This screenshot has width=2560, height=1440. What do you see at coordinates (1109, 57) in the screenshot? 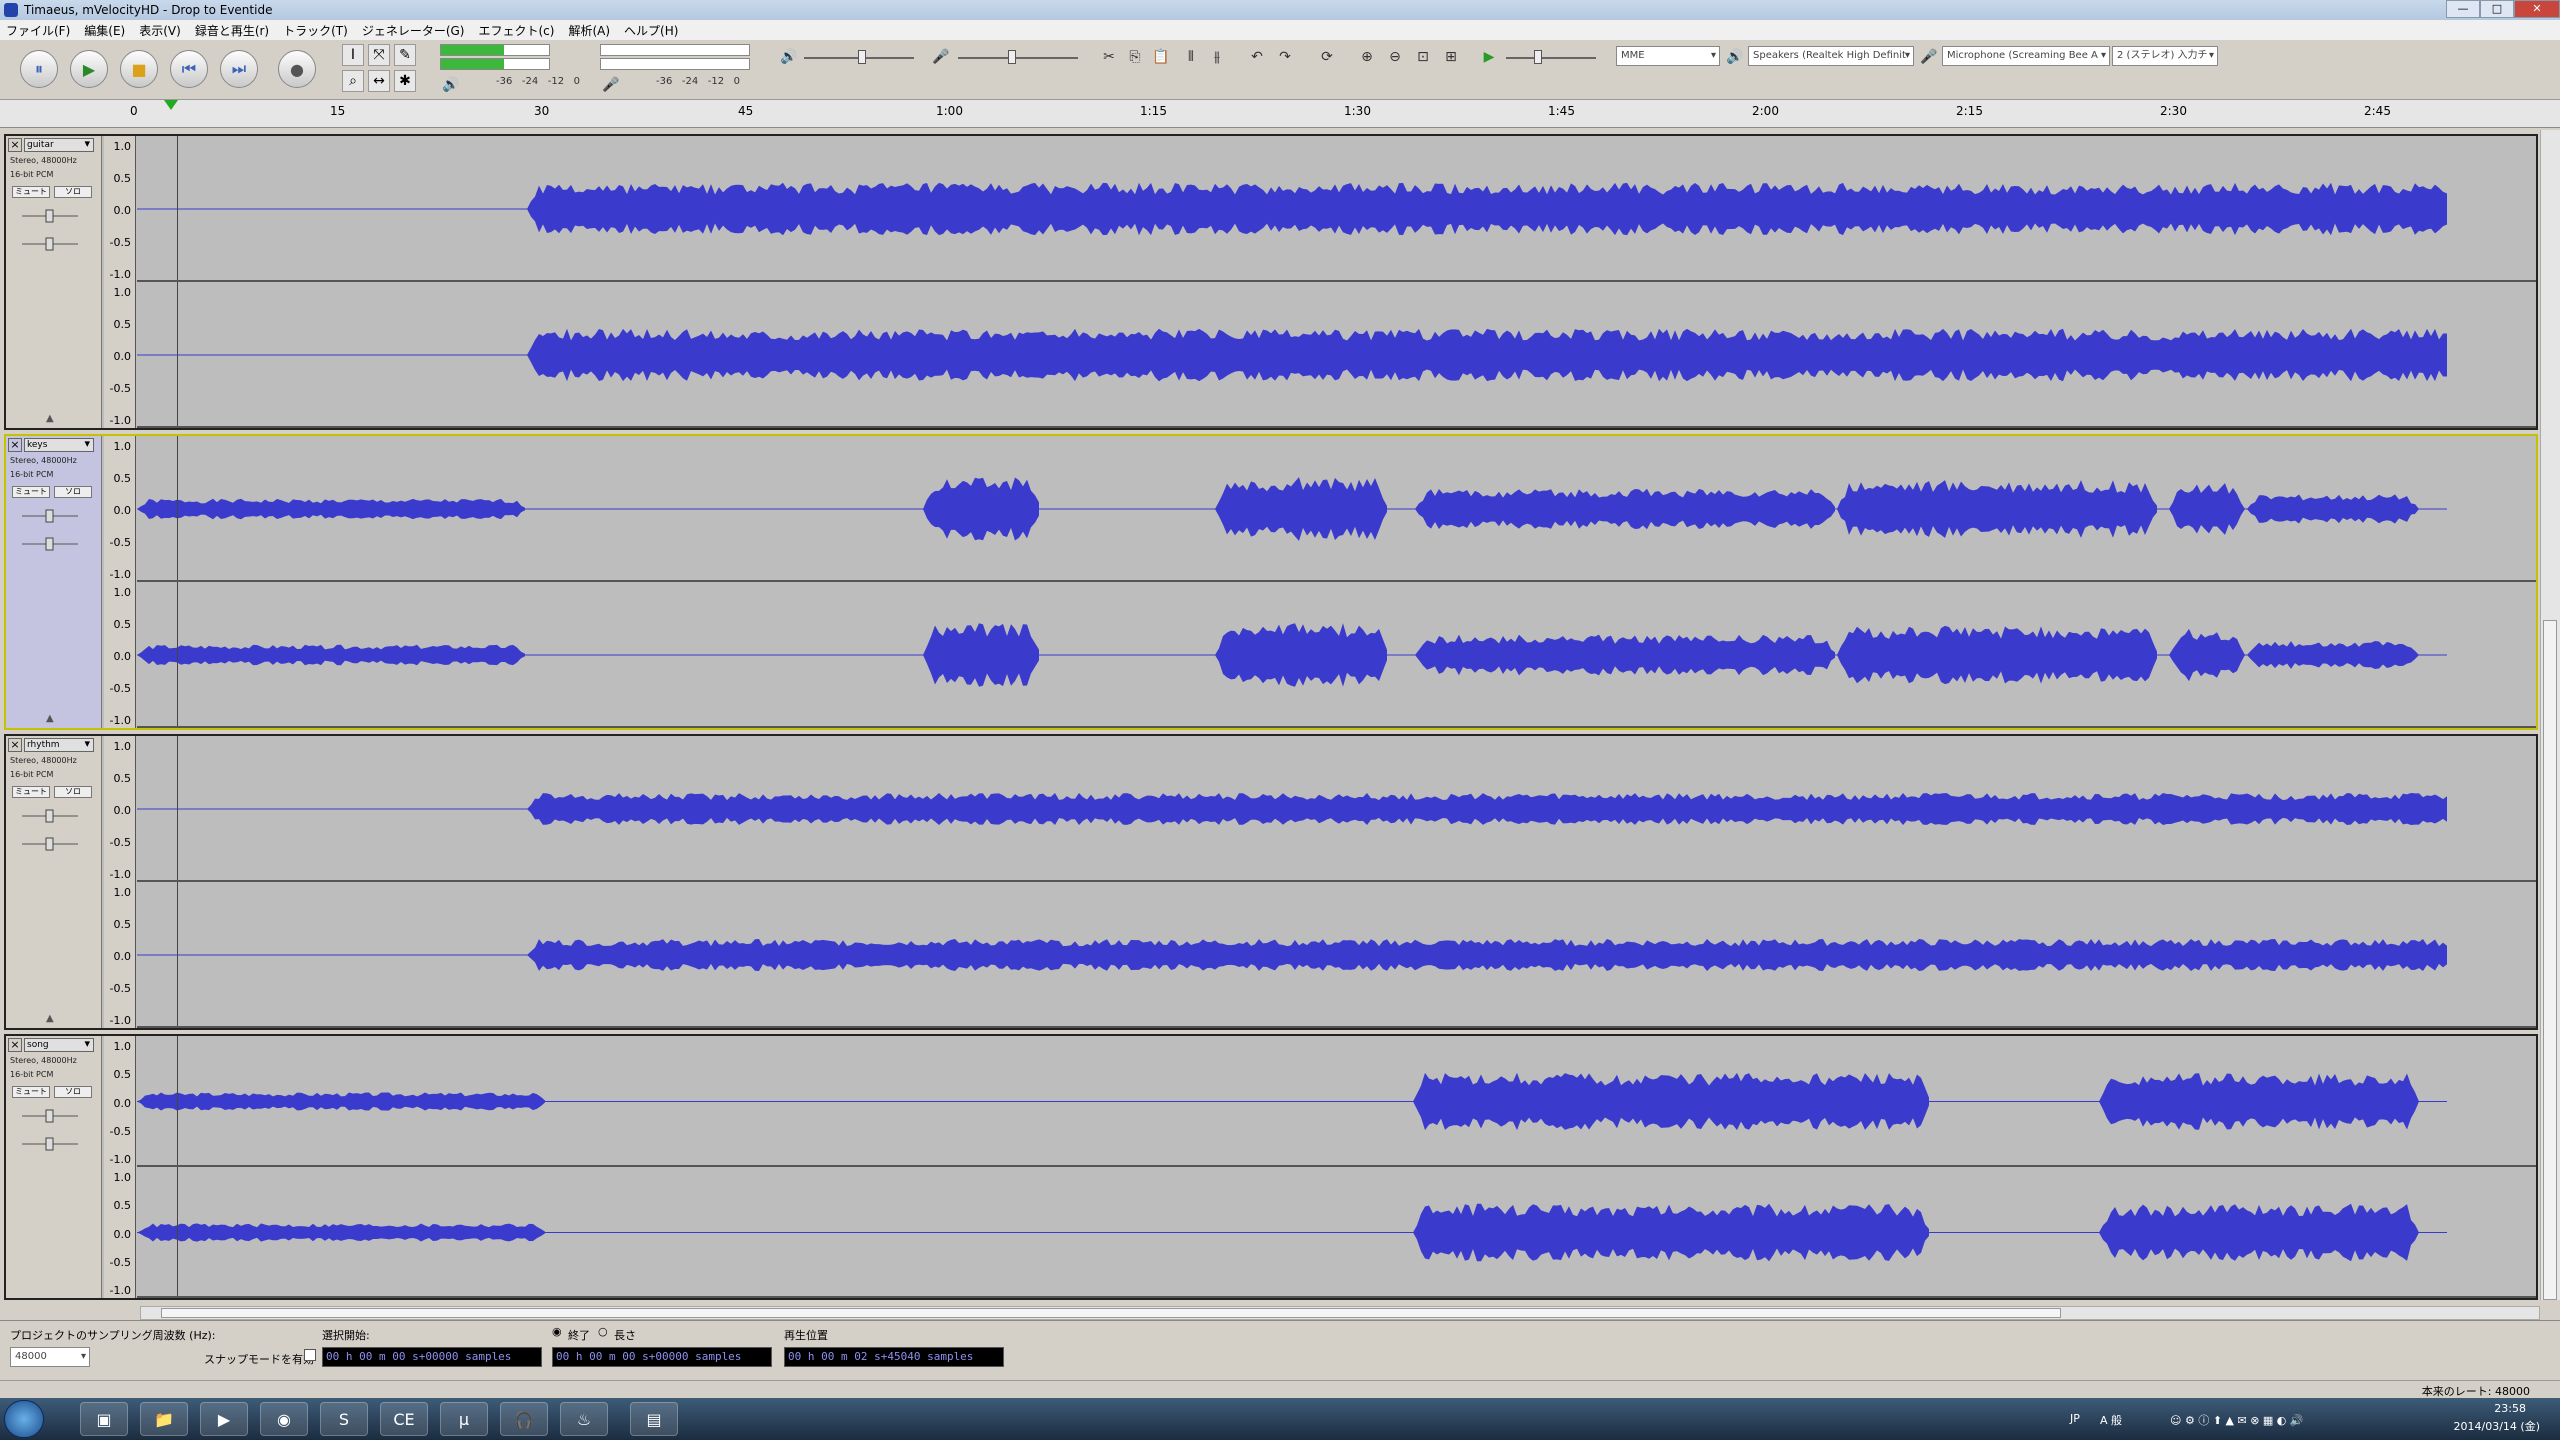
I see `cut-icon: ✂` at bounding box center [1109, 57].